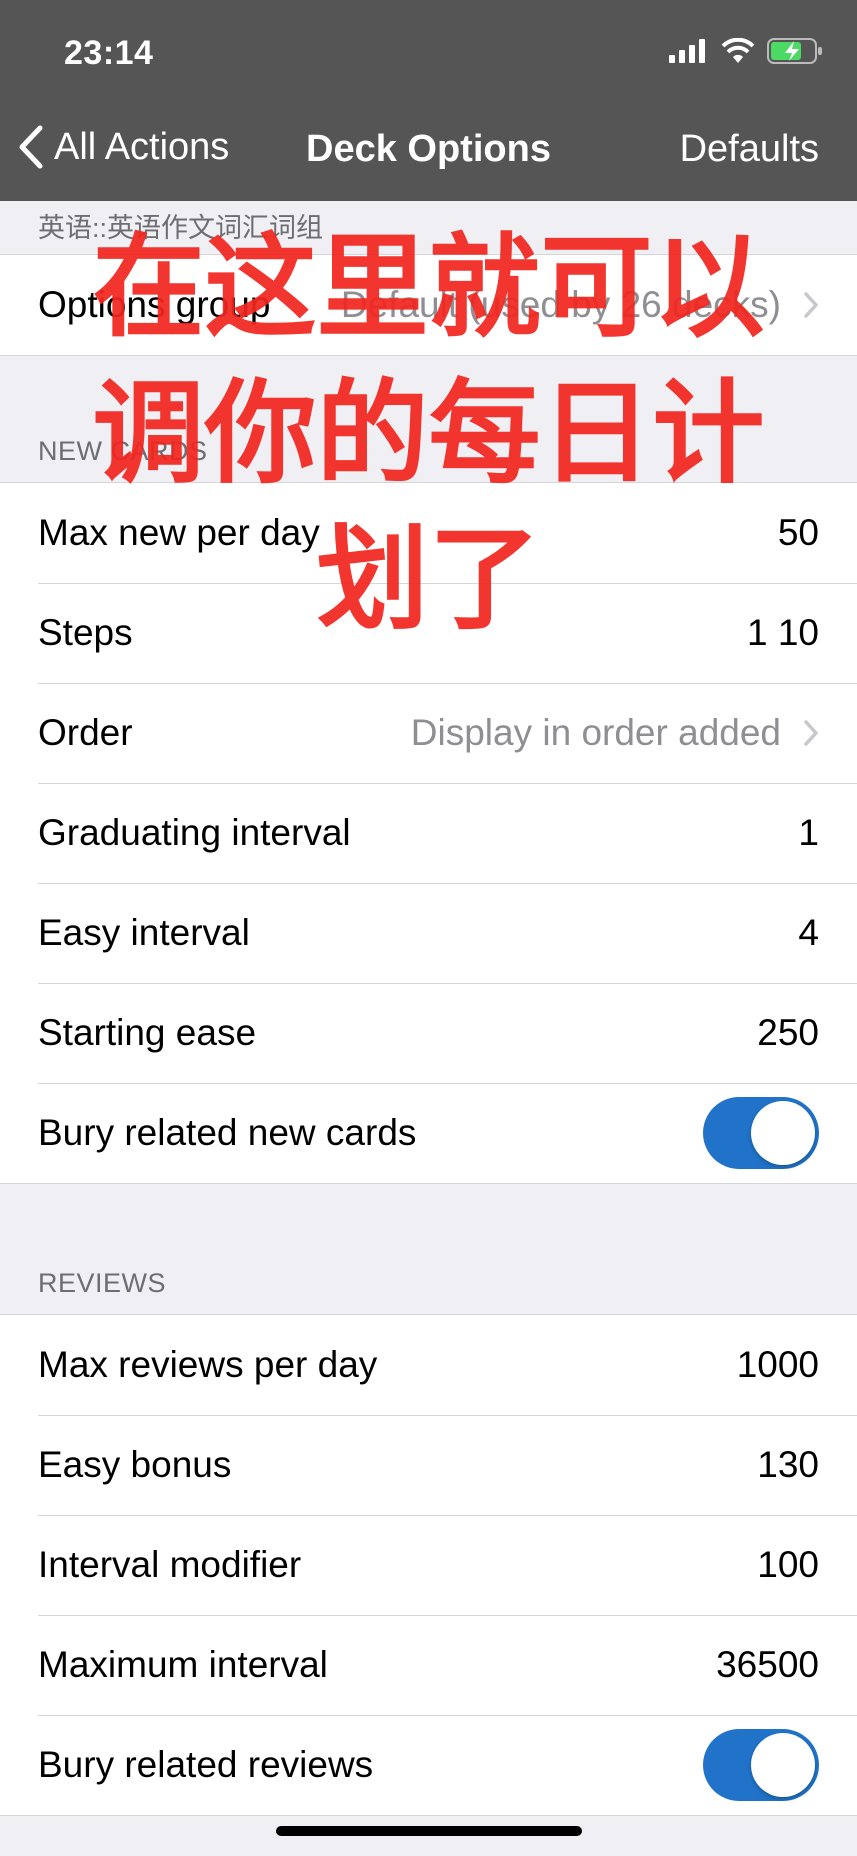 The image size is (857, 1856). I want to click on row-value: 250, so click(788, 1032).